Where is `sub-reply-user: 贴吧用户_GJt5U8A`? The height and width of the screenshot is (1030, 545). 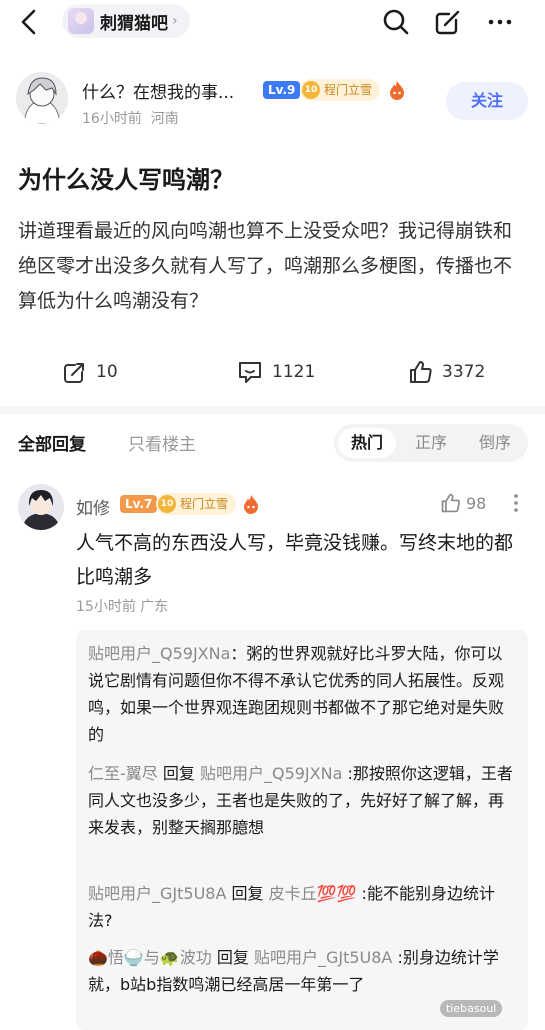 sub-reply-user: 贴吧用户_GJt5U8A is located at coordinates (157, 893).